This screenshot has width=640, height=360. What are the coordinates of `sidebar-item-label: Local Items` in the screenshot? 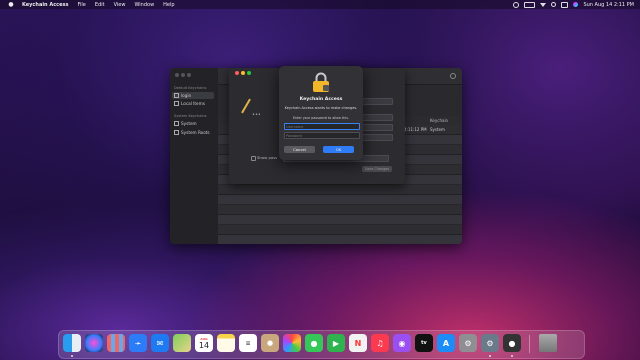 It's located at (193, 103).